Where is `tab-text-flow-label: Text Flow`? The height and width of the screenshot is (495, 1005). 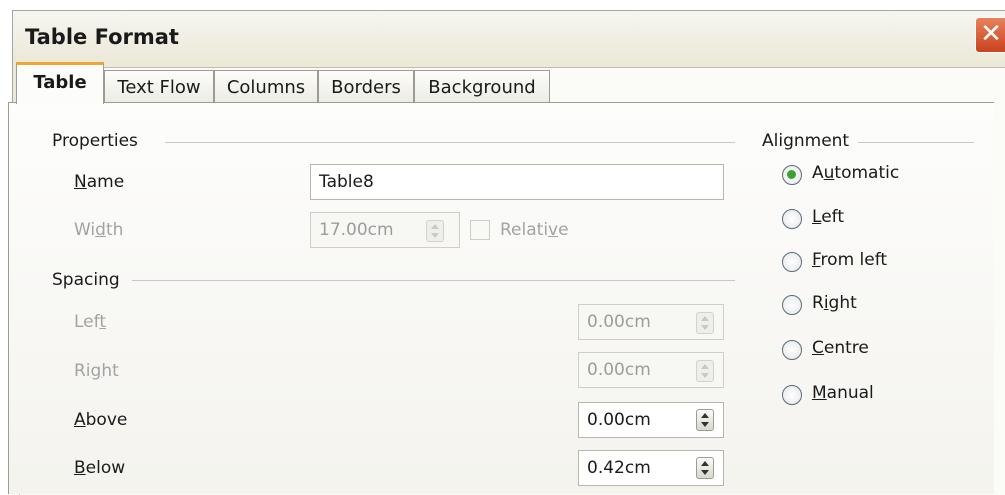 tab-text-flow-label: Text Flow is located at coordinates (159, 87).